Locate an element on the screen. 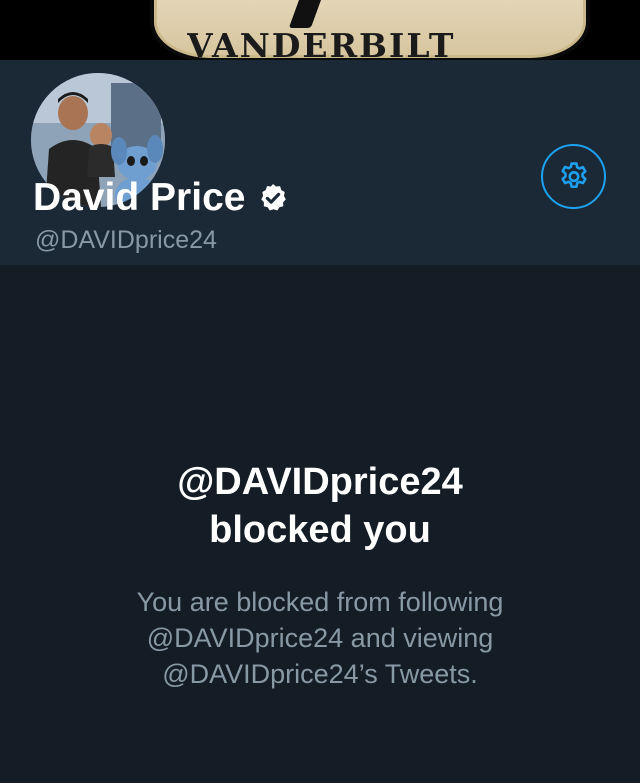  blocked-title-handle: @DAVIDprice24 is located at coordinates (320, 482).